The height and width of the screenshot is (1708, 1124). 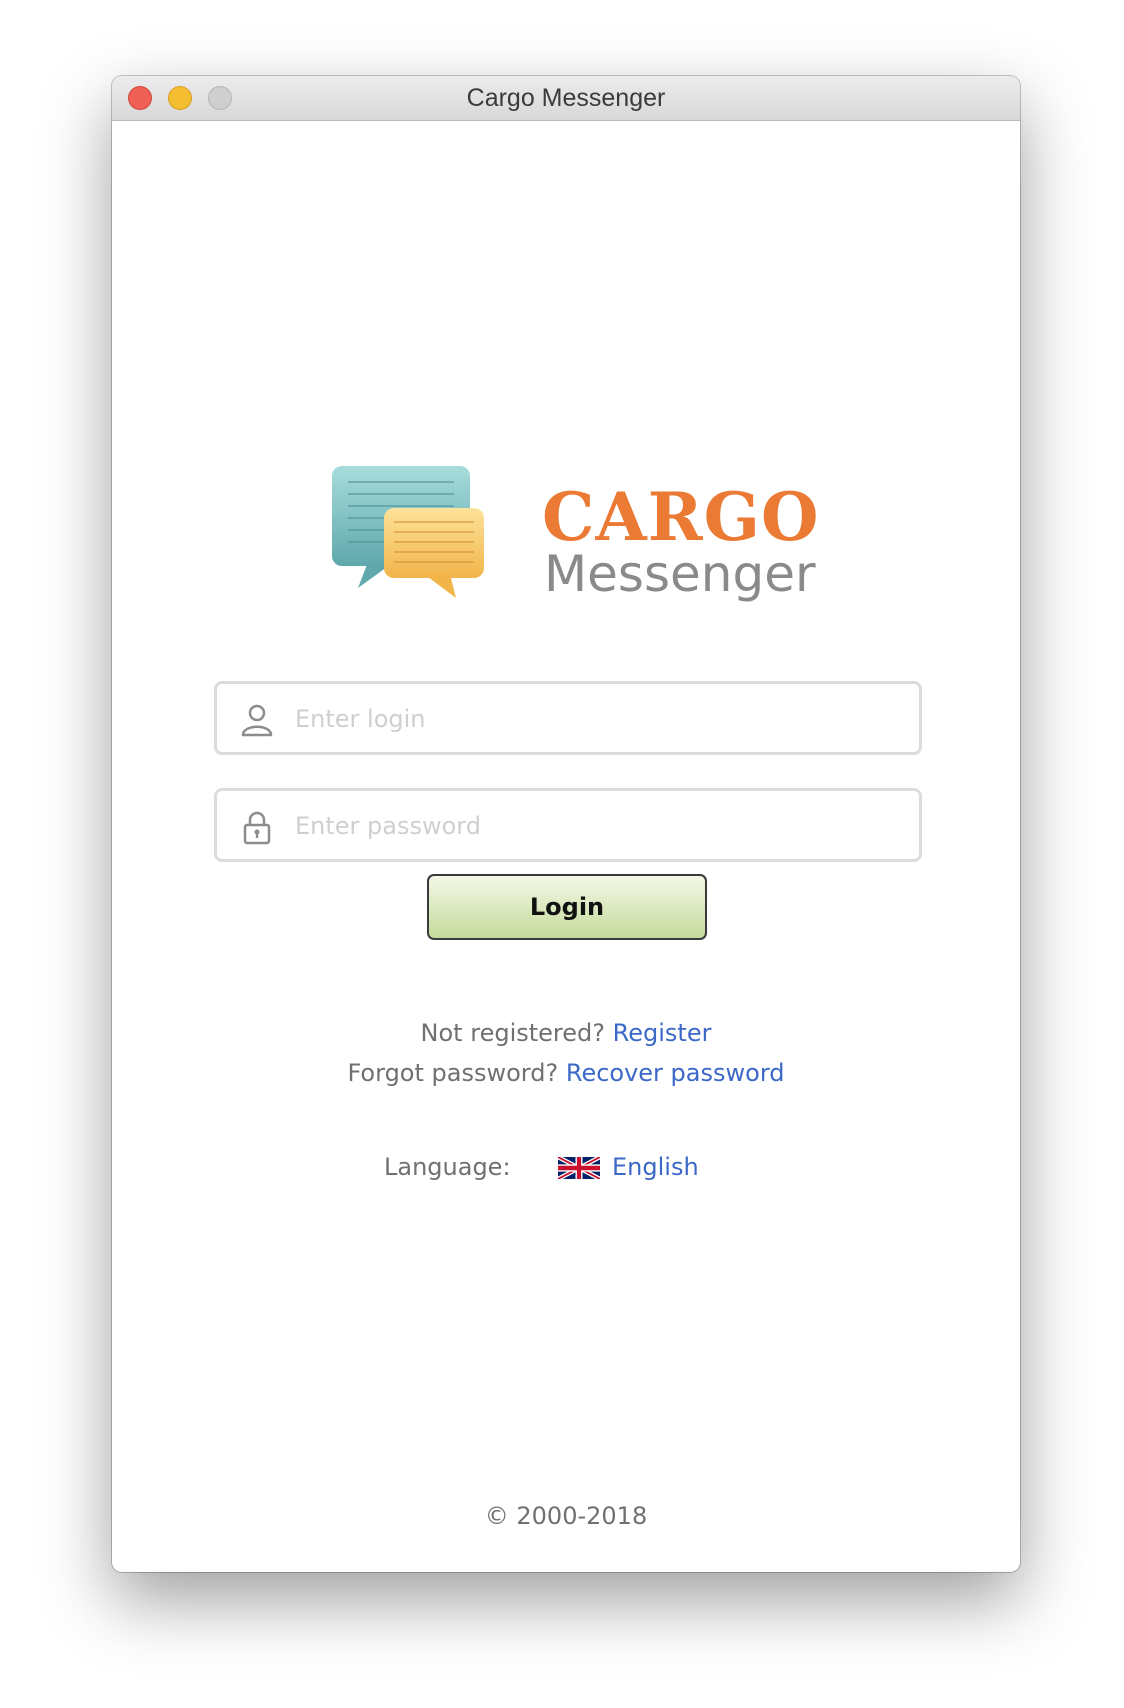 I want to click on user-icon, so click(x=257, y=720).